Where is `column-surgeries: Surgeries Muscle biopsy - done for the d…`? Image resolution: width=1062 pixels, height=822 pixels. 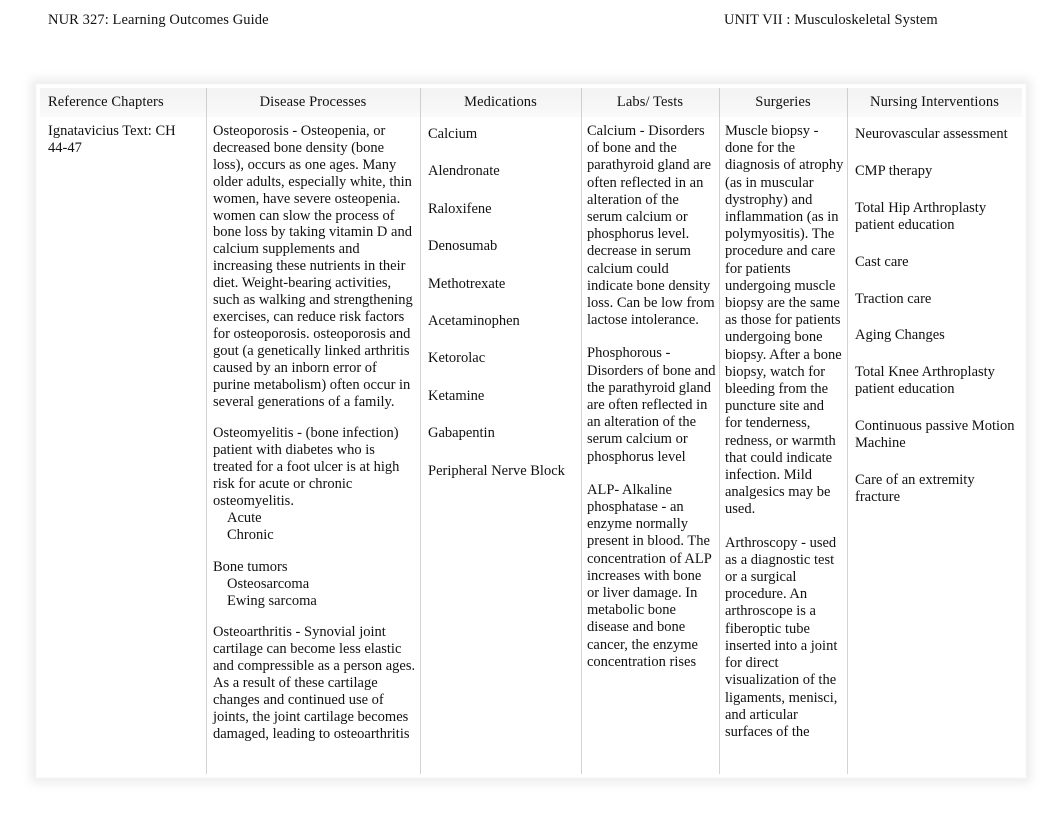 column-surgeries: Surgeries Muscle biopsy - done for the d… is located at coordinates (783, 431).